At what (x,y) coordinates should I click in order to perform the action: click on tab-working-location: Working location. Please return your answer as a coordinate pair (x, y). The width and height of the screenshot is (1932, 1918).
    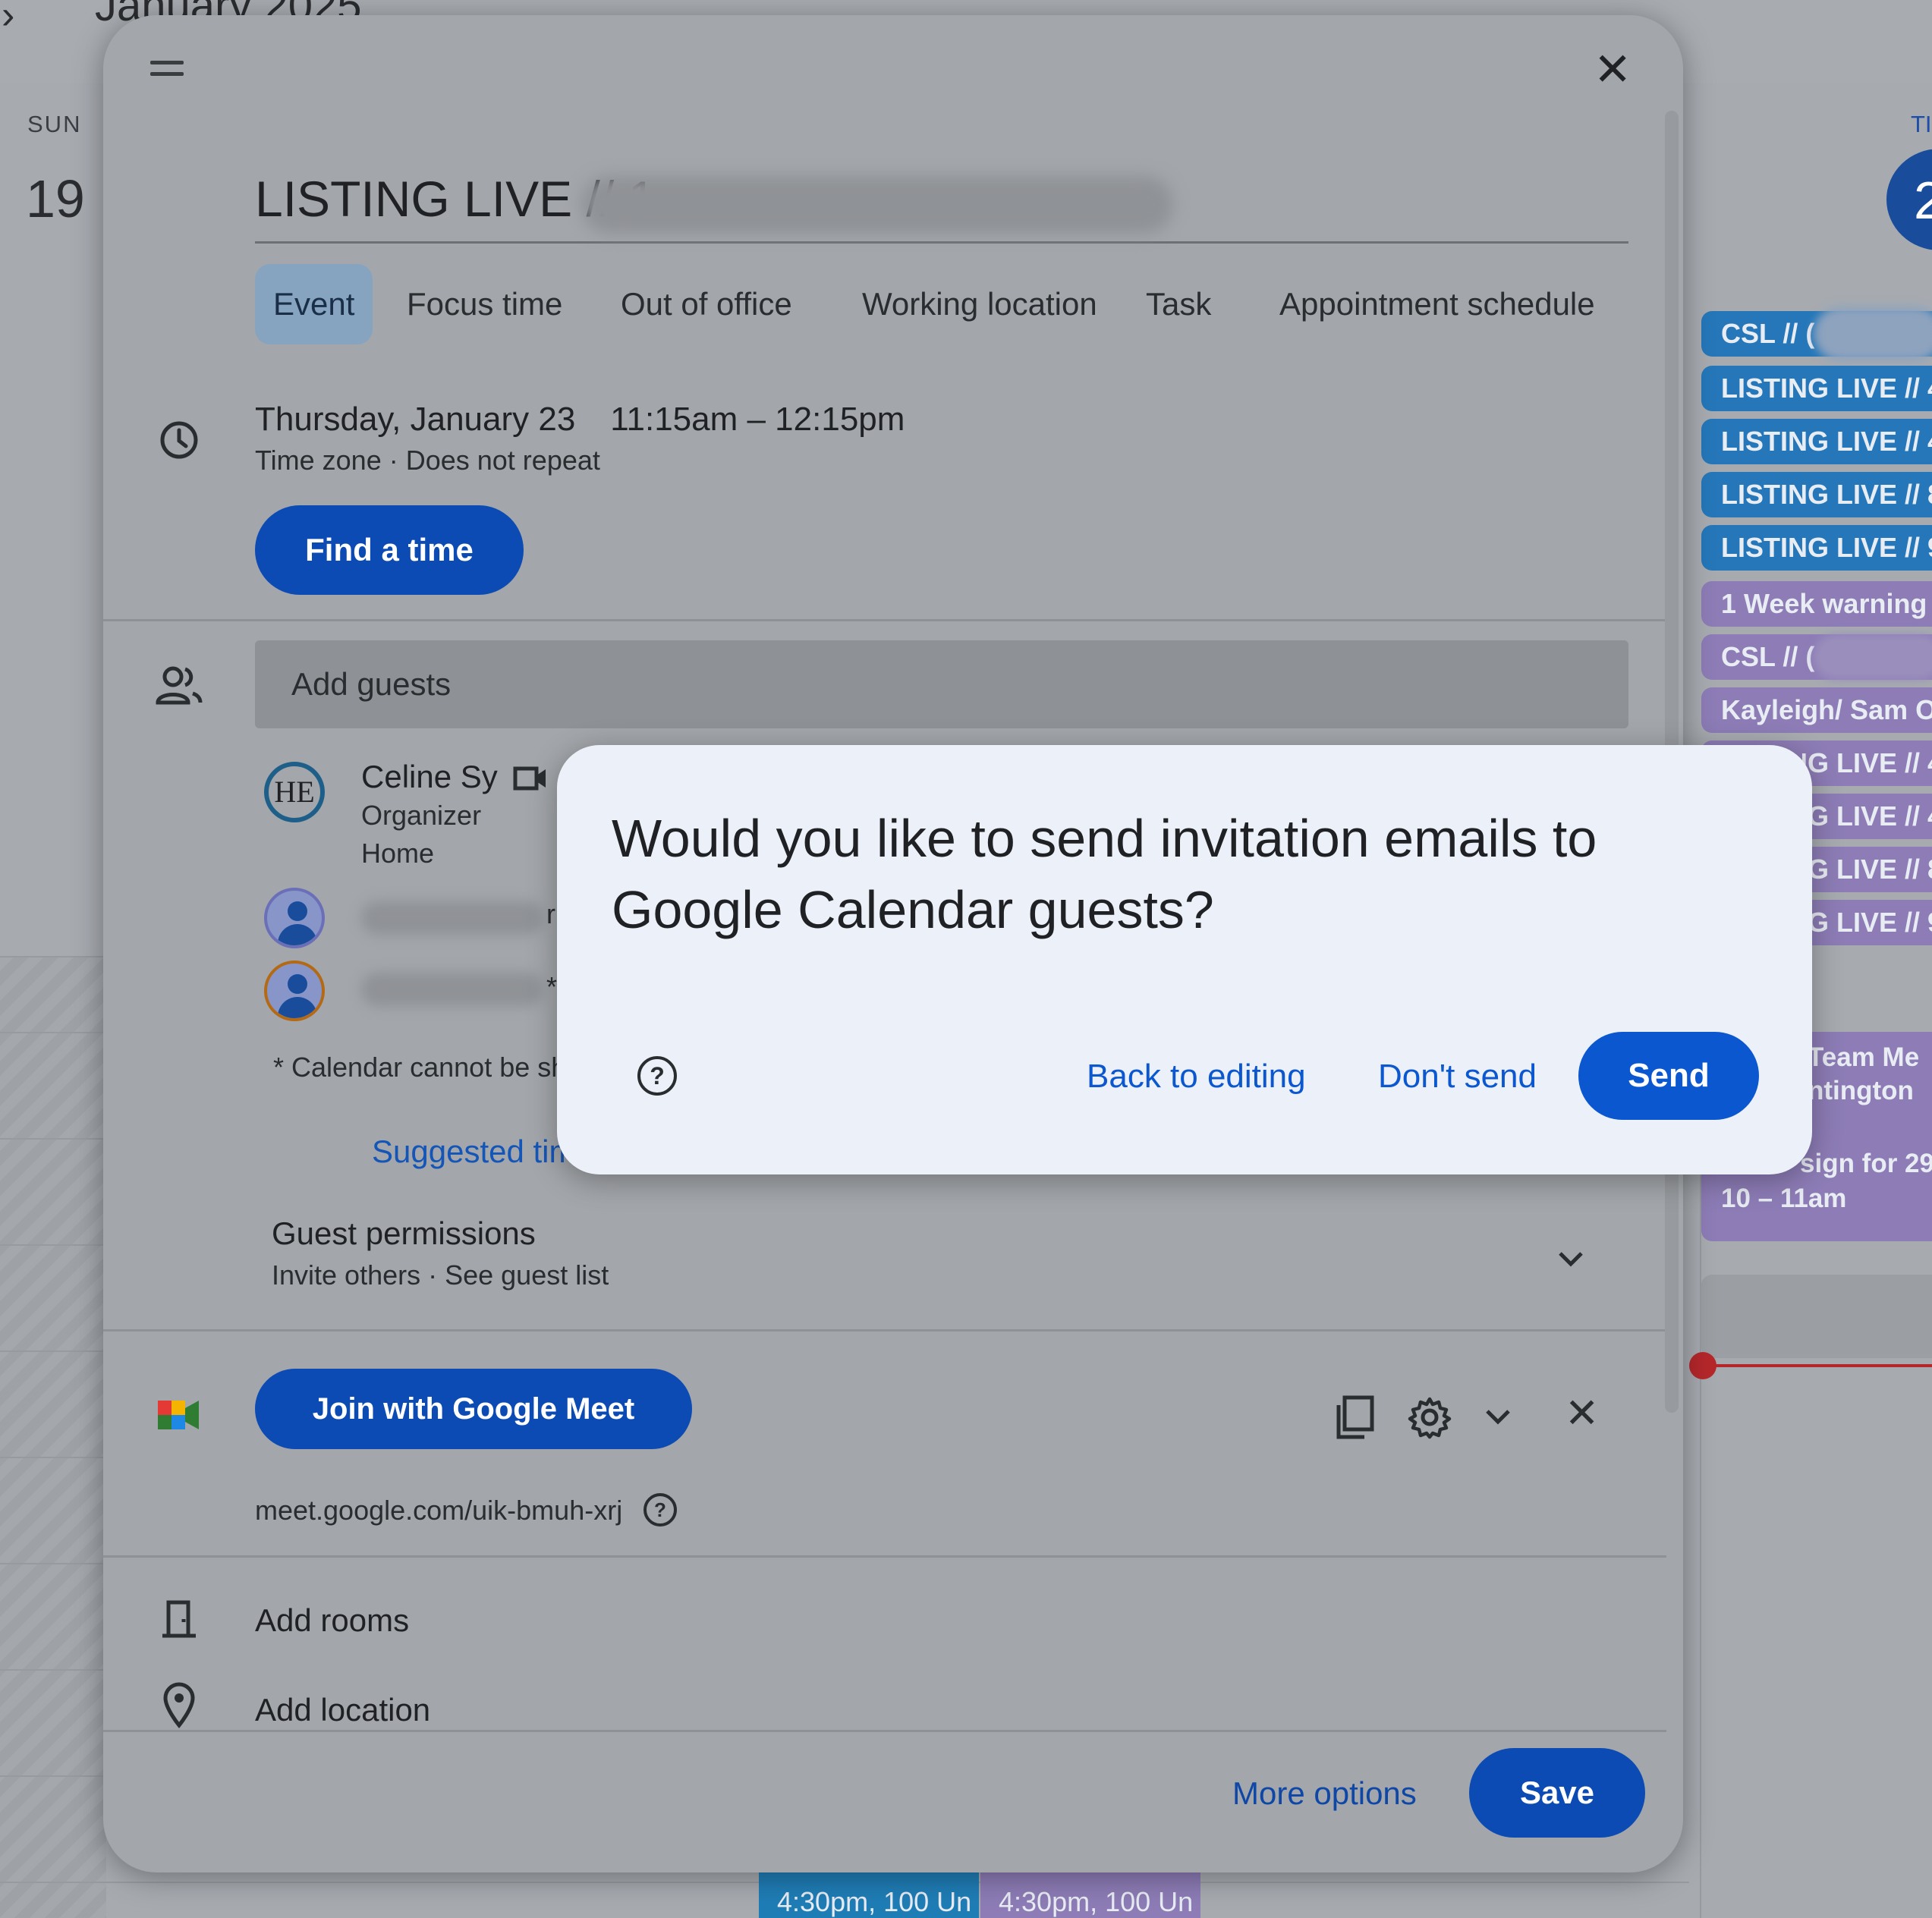
    Looking at the image, I should click on (979, 304).